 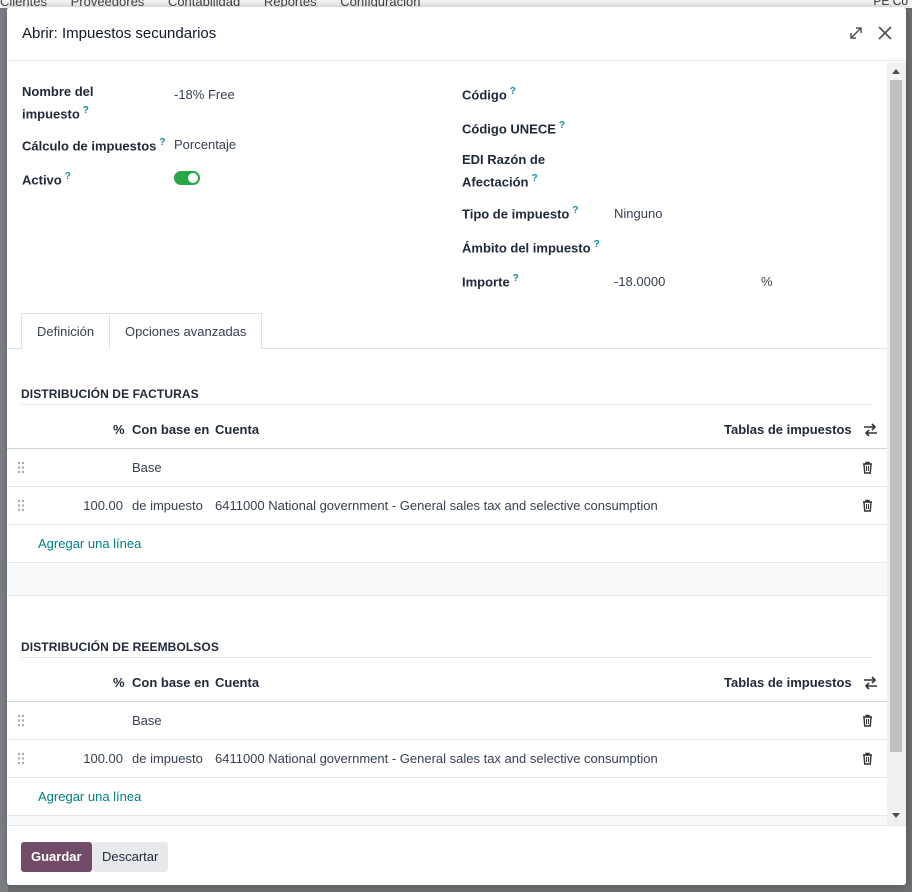 I want to click on amount-label: Importe?, so click(x=490, y=280).